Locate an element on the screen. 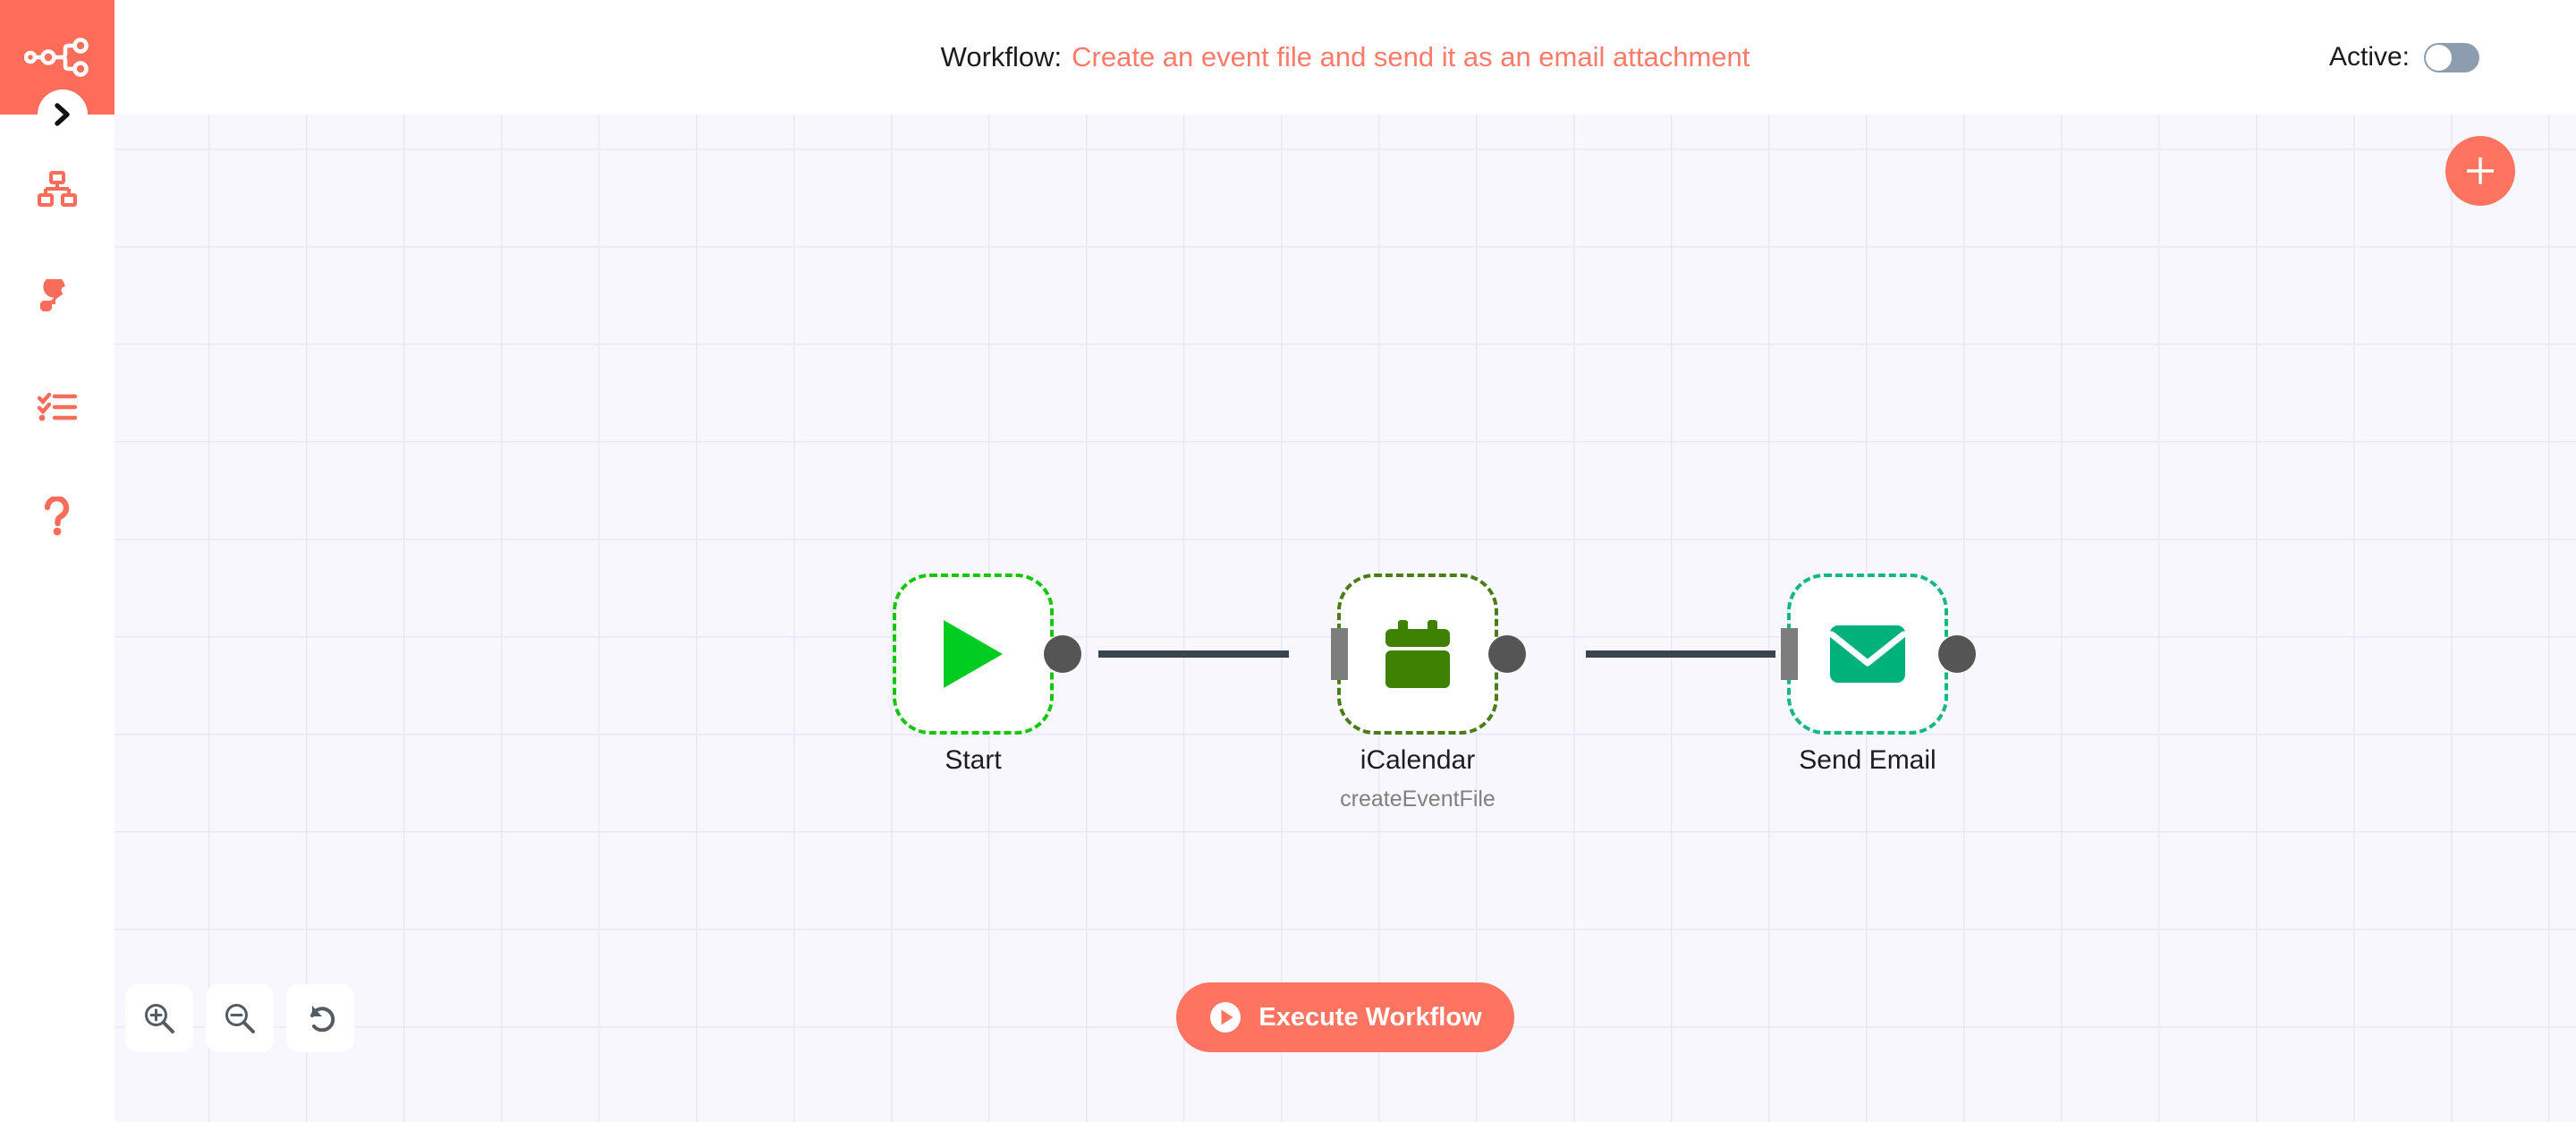 The image size is (2576, 1122). workflow-active-group: Active: is located at coordinates (2404, 57).